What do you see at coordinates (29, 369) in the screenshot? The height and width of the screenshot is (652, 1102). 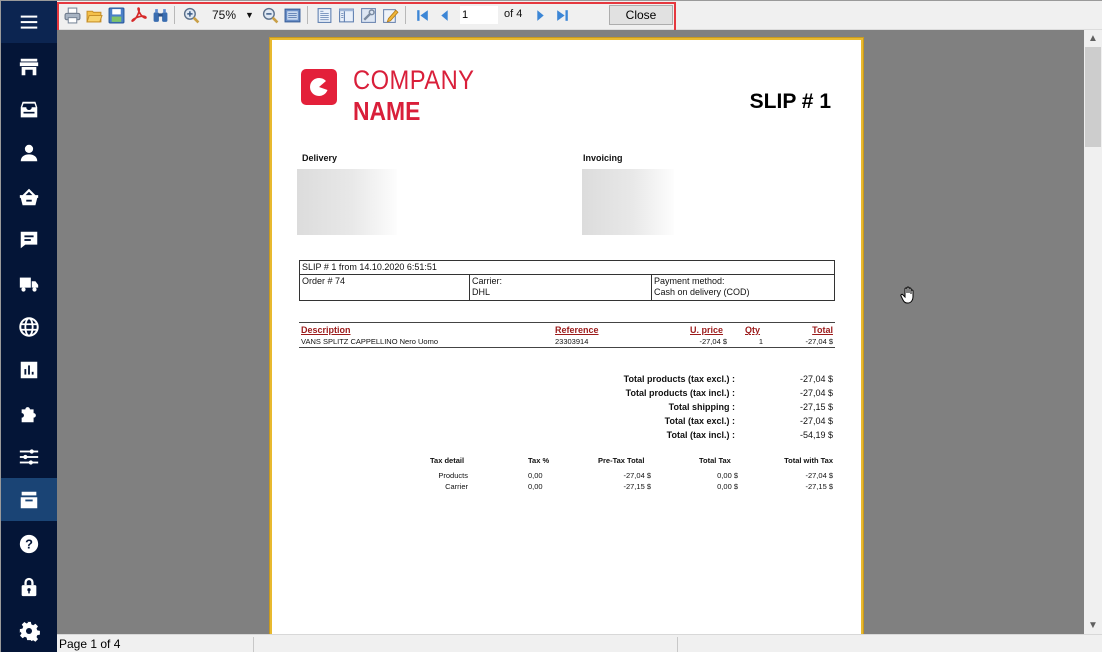 I see `sidebar-item-stats` at bounding box center [29, 369].